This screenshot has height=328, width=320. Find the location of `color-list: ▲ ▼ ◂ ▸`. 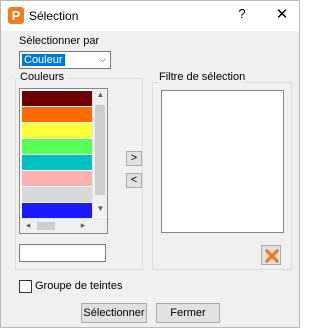

color-list: ▲ ▼ ◂ ▸ is located at coordinates (63, 161).